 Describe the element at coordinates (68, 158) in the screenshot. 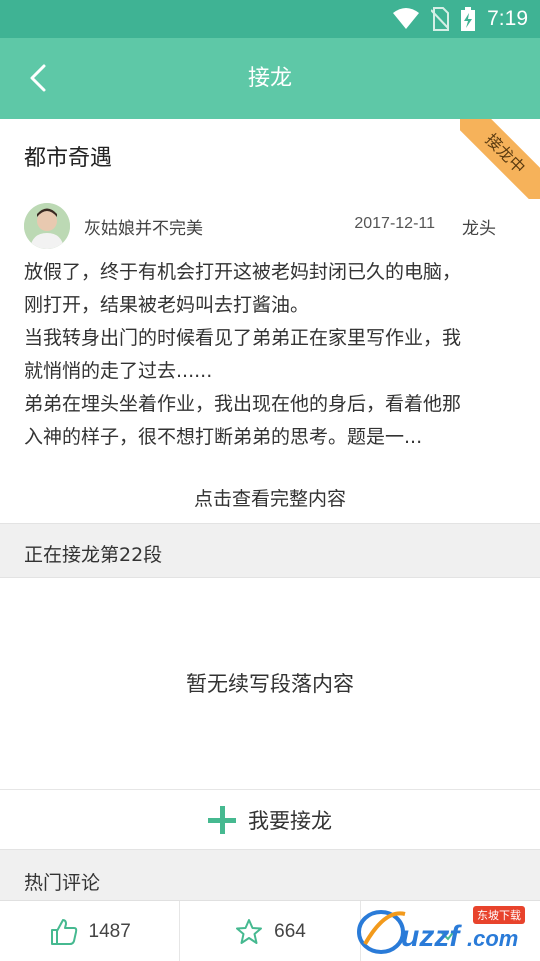

I see `story-title: 都市奇遇` at that location.